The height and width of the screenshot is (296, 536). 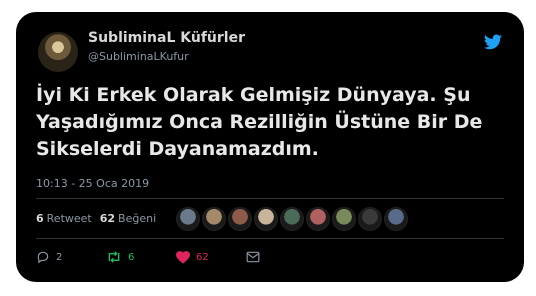 What do you see at coordinates (141, 257) in the screenshot?
I see `retweet-button: 6` at bounding box center [141, 257].